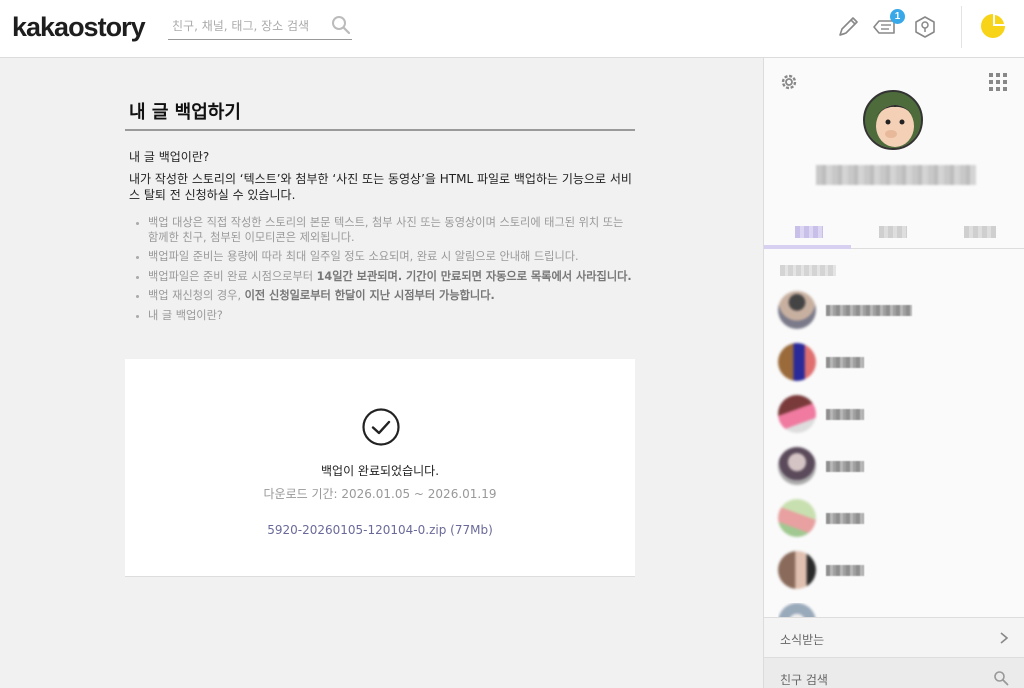  What do you see at coordinates (79, 27) in the screenshot?
I see `kakaostory-logo: kakaostory` at bounding box center [79, 27].